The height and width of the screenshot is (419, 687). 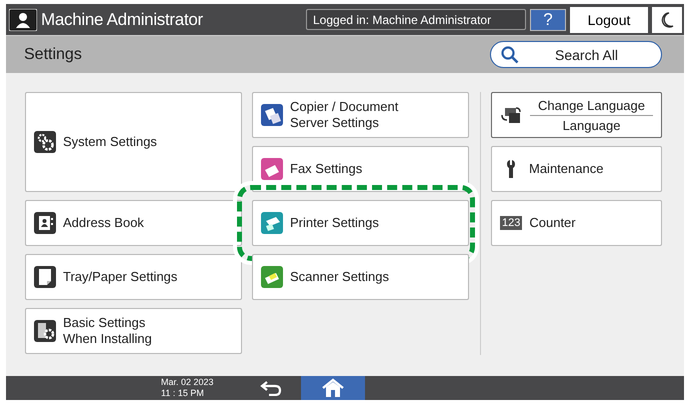 I want to click on user-name: Machine Administrator, so click(x=122, y=20).